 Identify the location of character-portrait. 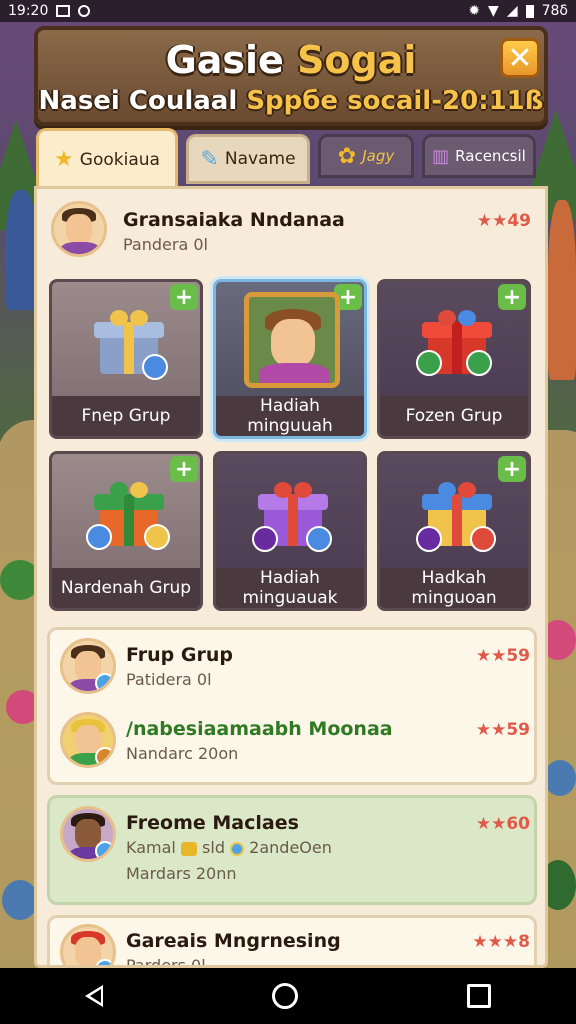
(292, 340).